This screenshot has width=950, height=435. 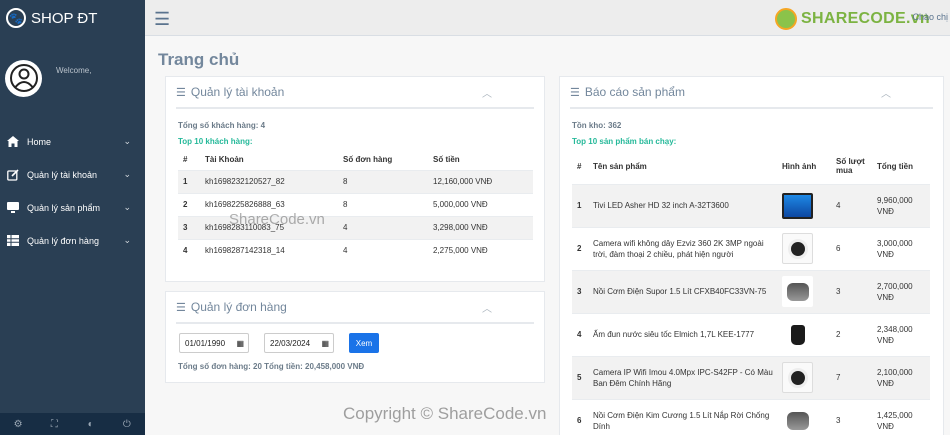 I want to click on sidebar-item-home: Home ⌄, so click(x=72, y=141).